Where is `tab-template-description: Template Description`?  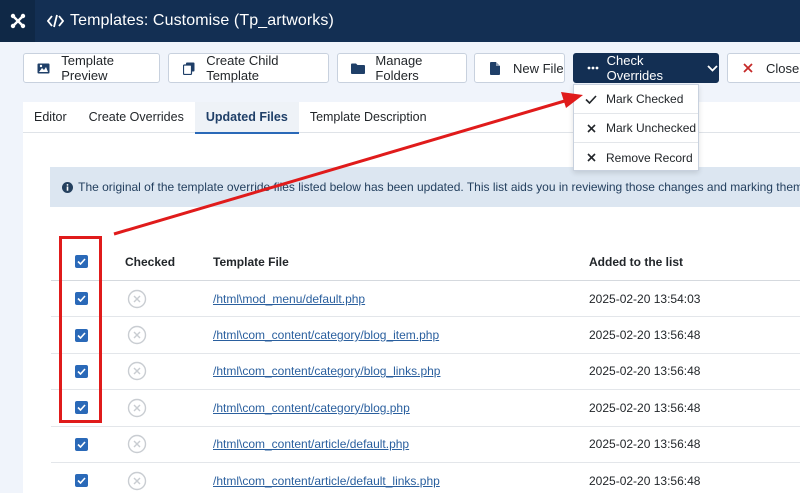 tab-template-description: Template Description is located at coordinates (368, 117).